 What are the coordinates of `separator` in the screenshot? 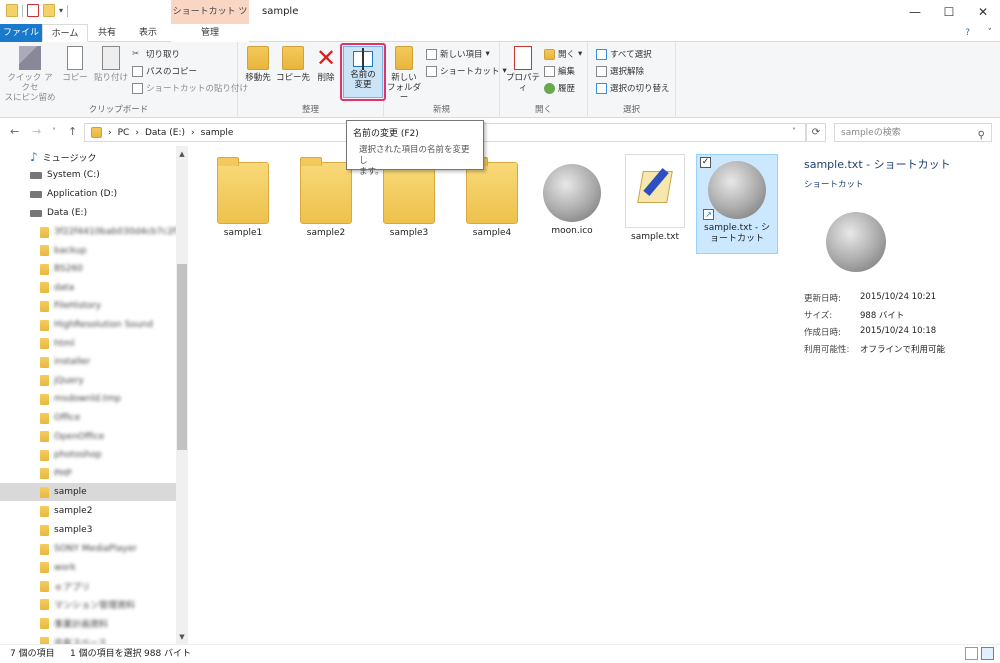 It's located at (68, 10).